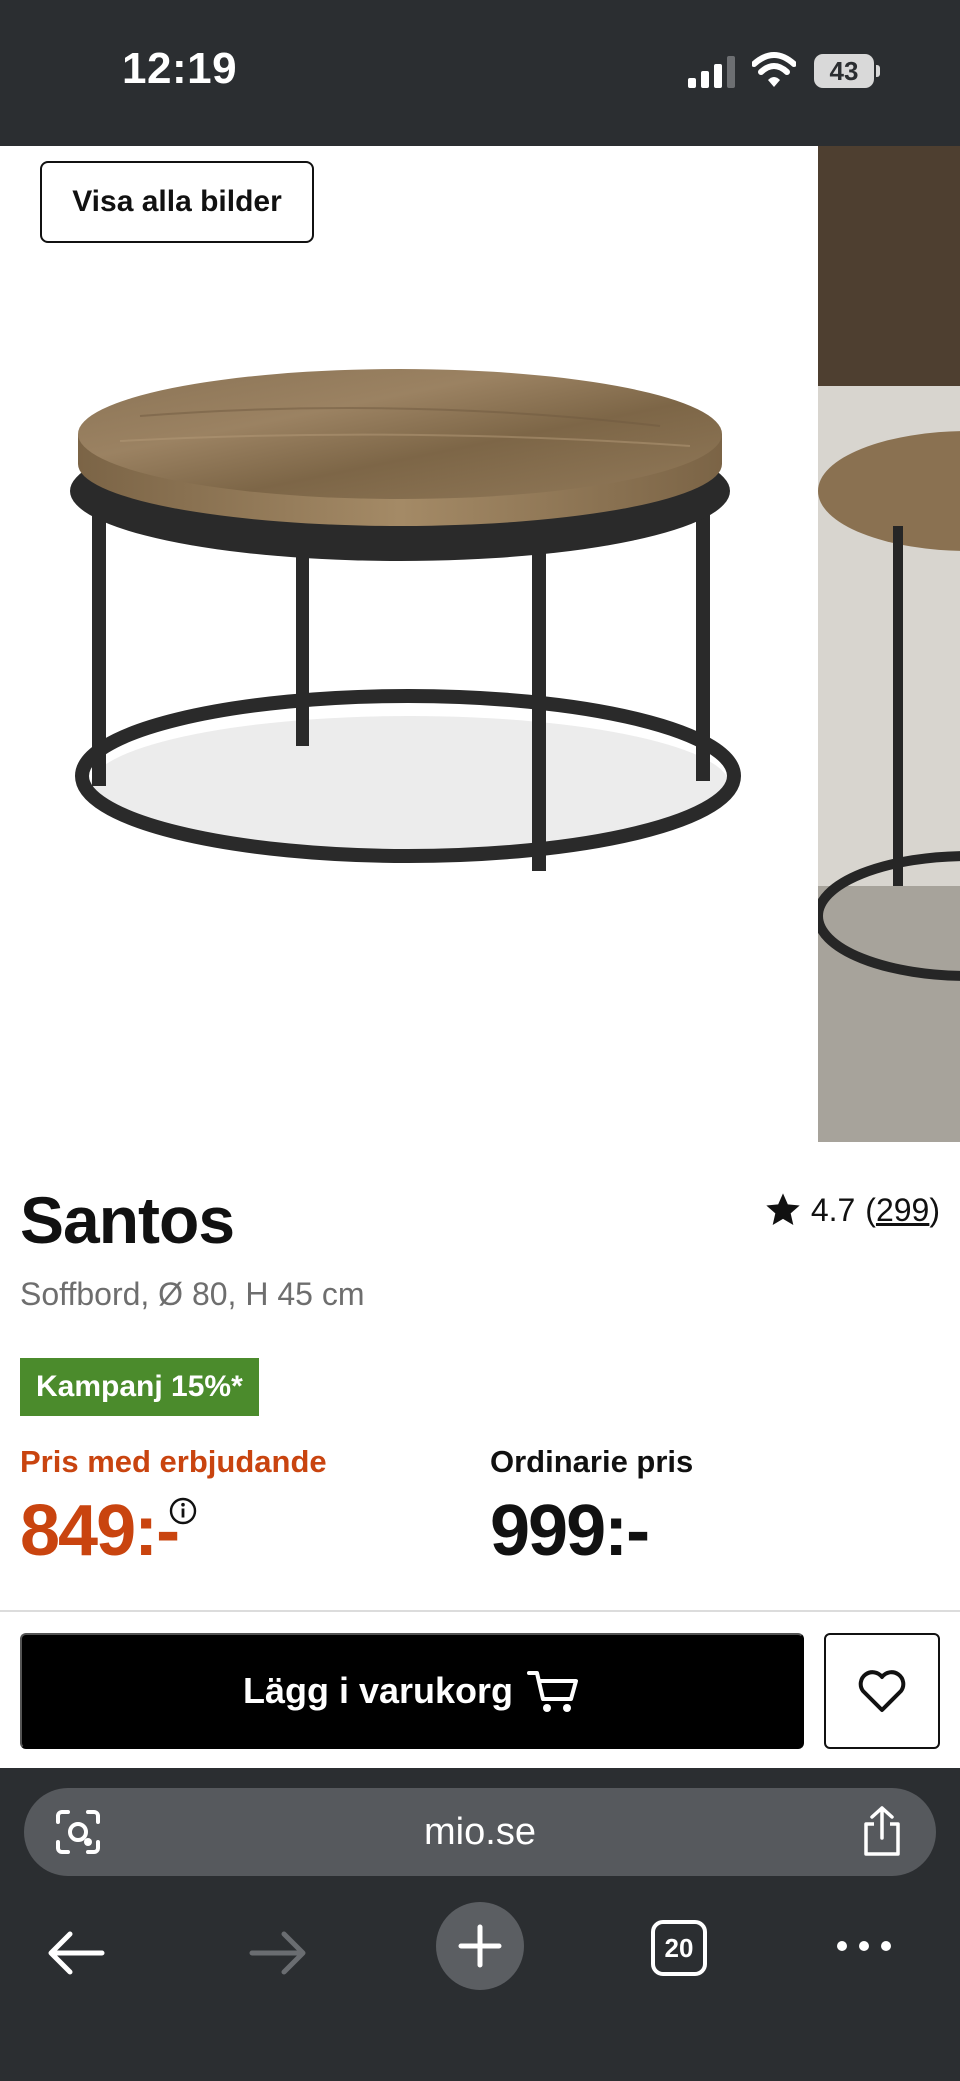  Describe the element at coordinates (864, 1946) in the screenshot. I see `more-options-icon` at that location.